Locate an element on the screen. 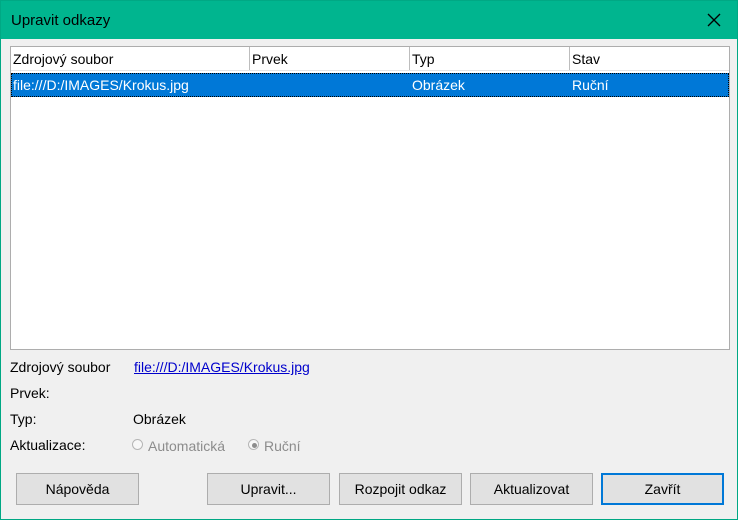  source-file-label: Zdrojový soubor is located at coordinates (60, 367).